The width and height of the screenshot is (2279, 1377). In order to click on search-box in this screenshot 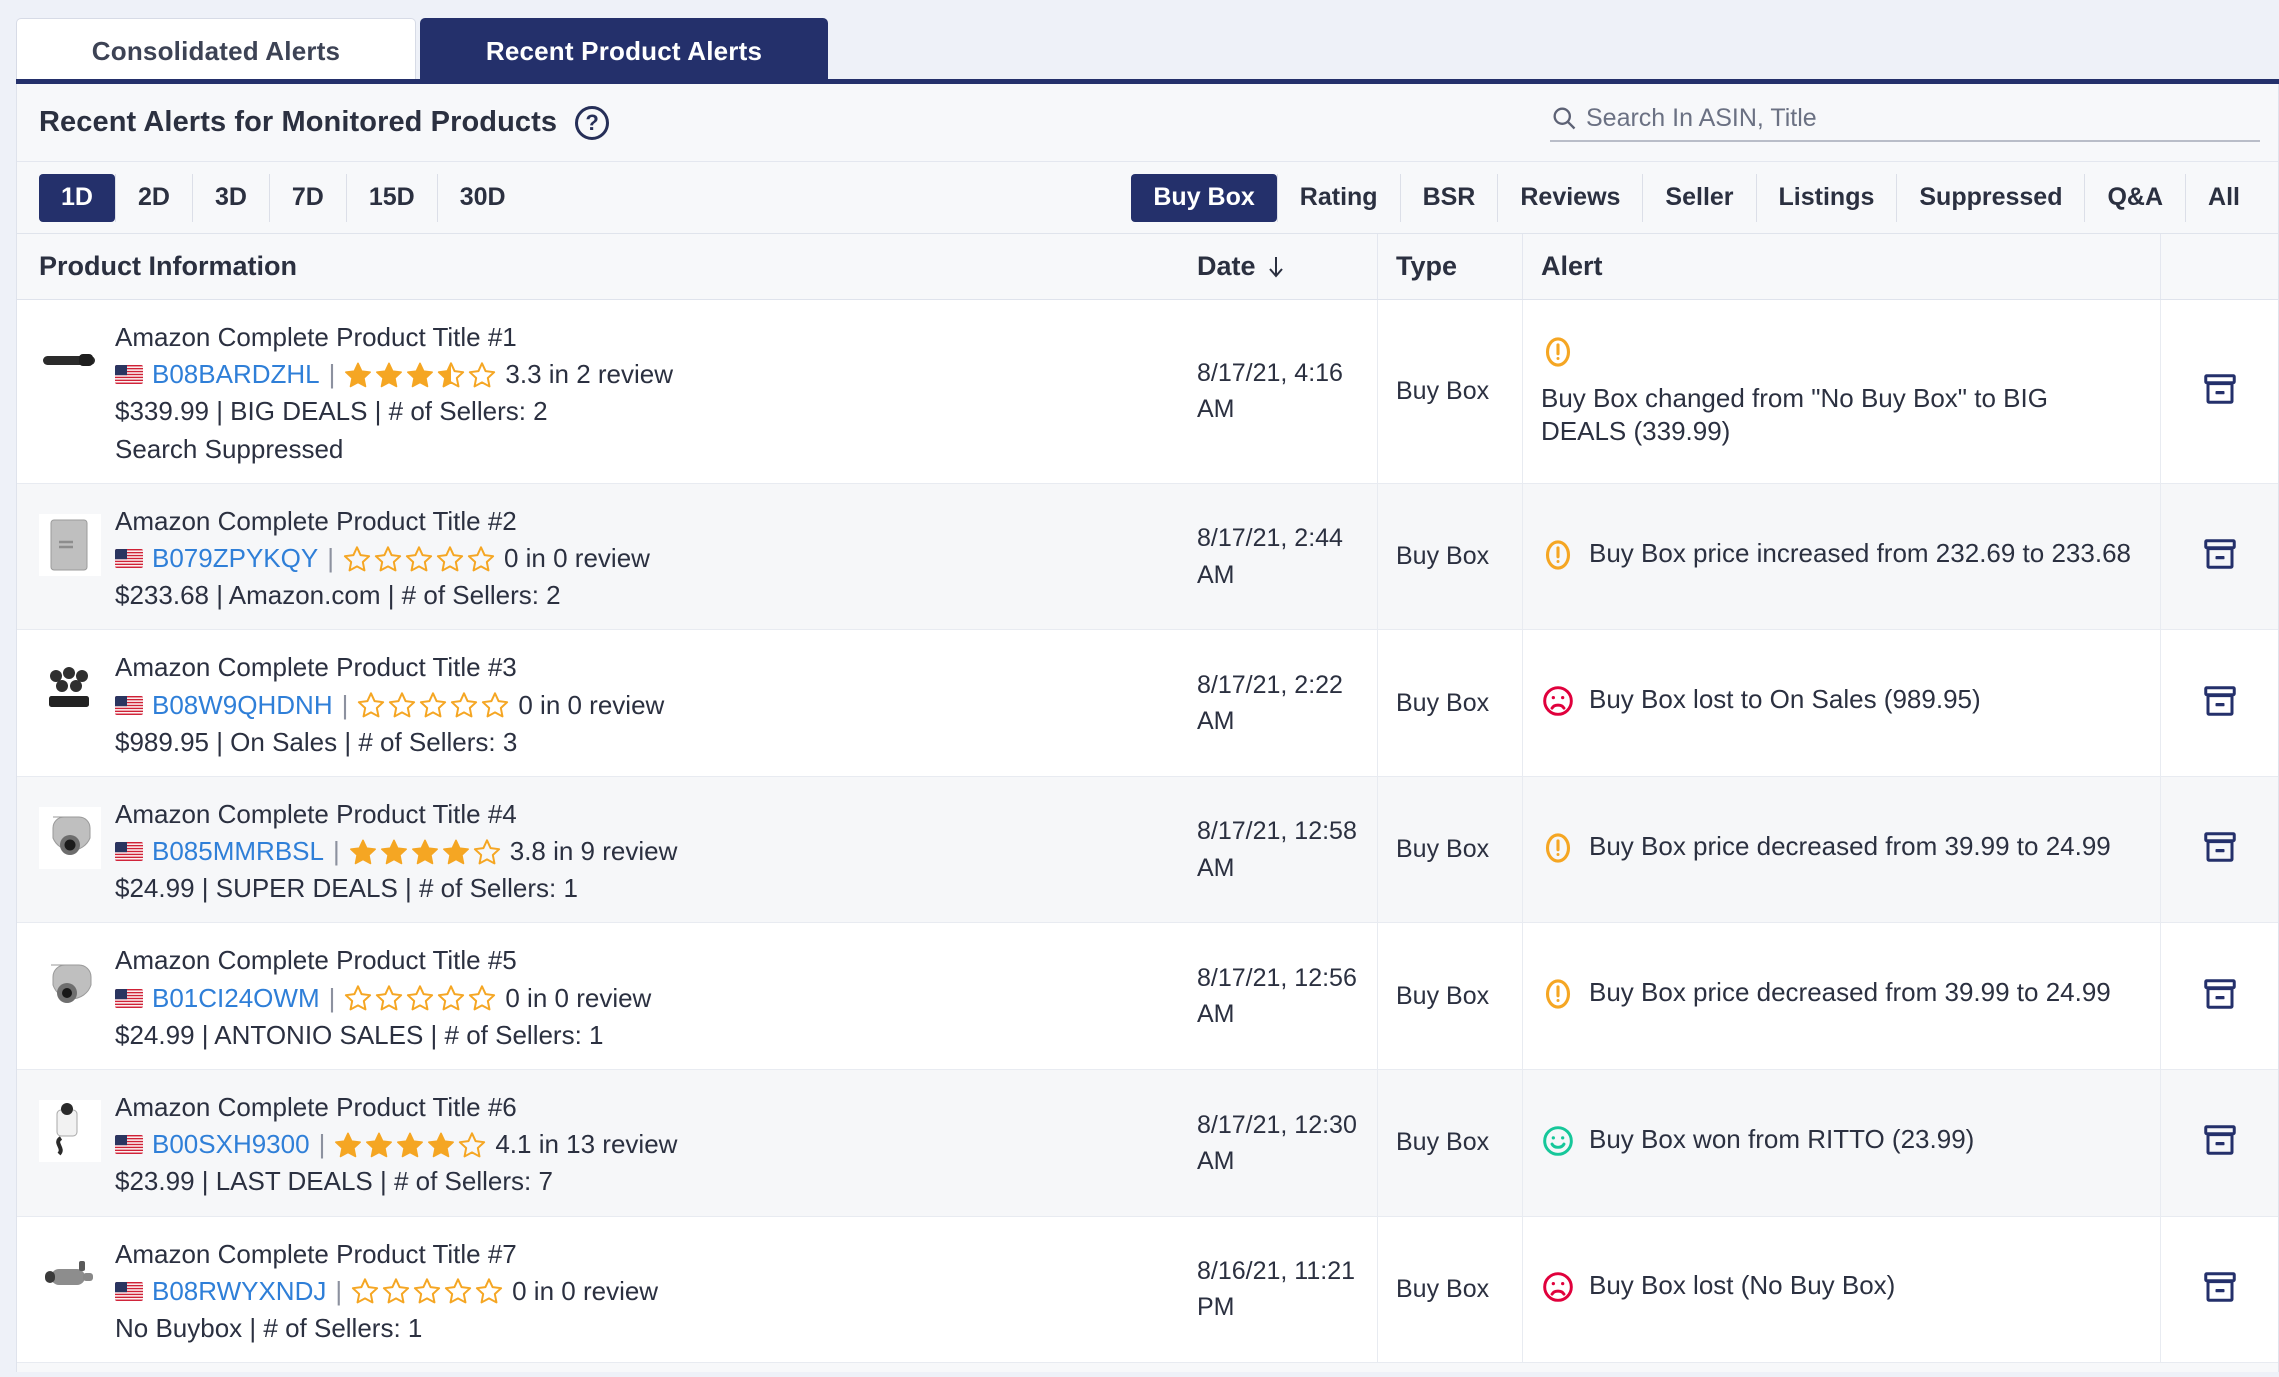, I will do `click(1905, 122)`.